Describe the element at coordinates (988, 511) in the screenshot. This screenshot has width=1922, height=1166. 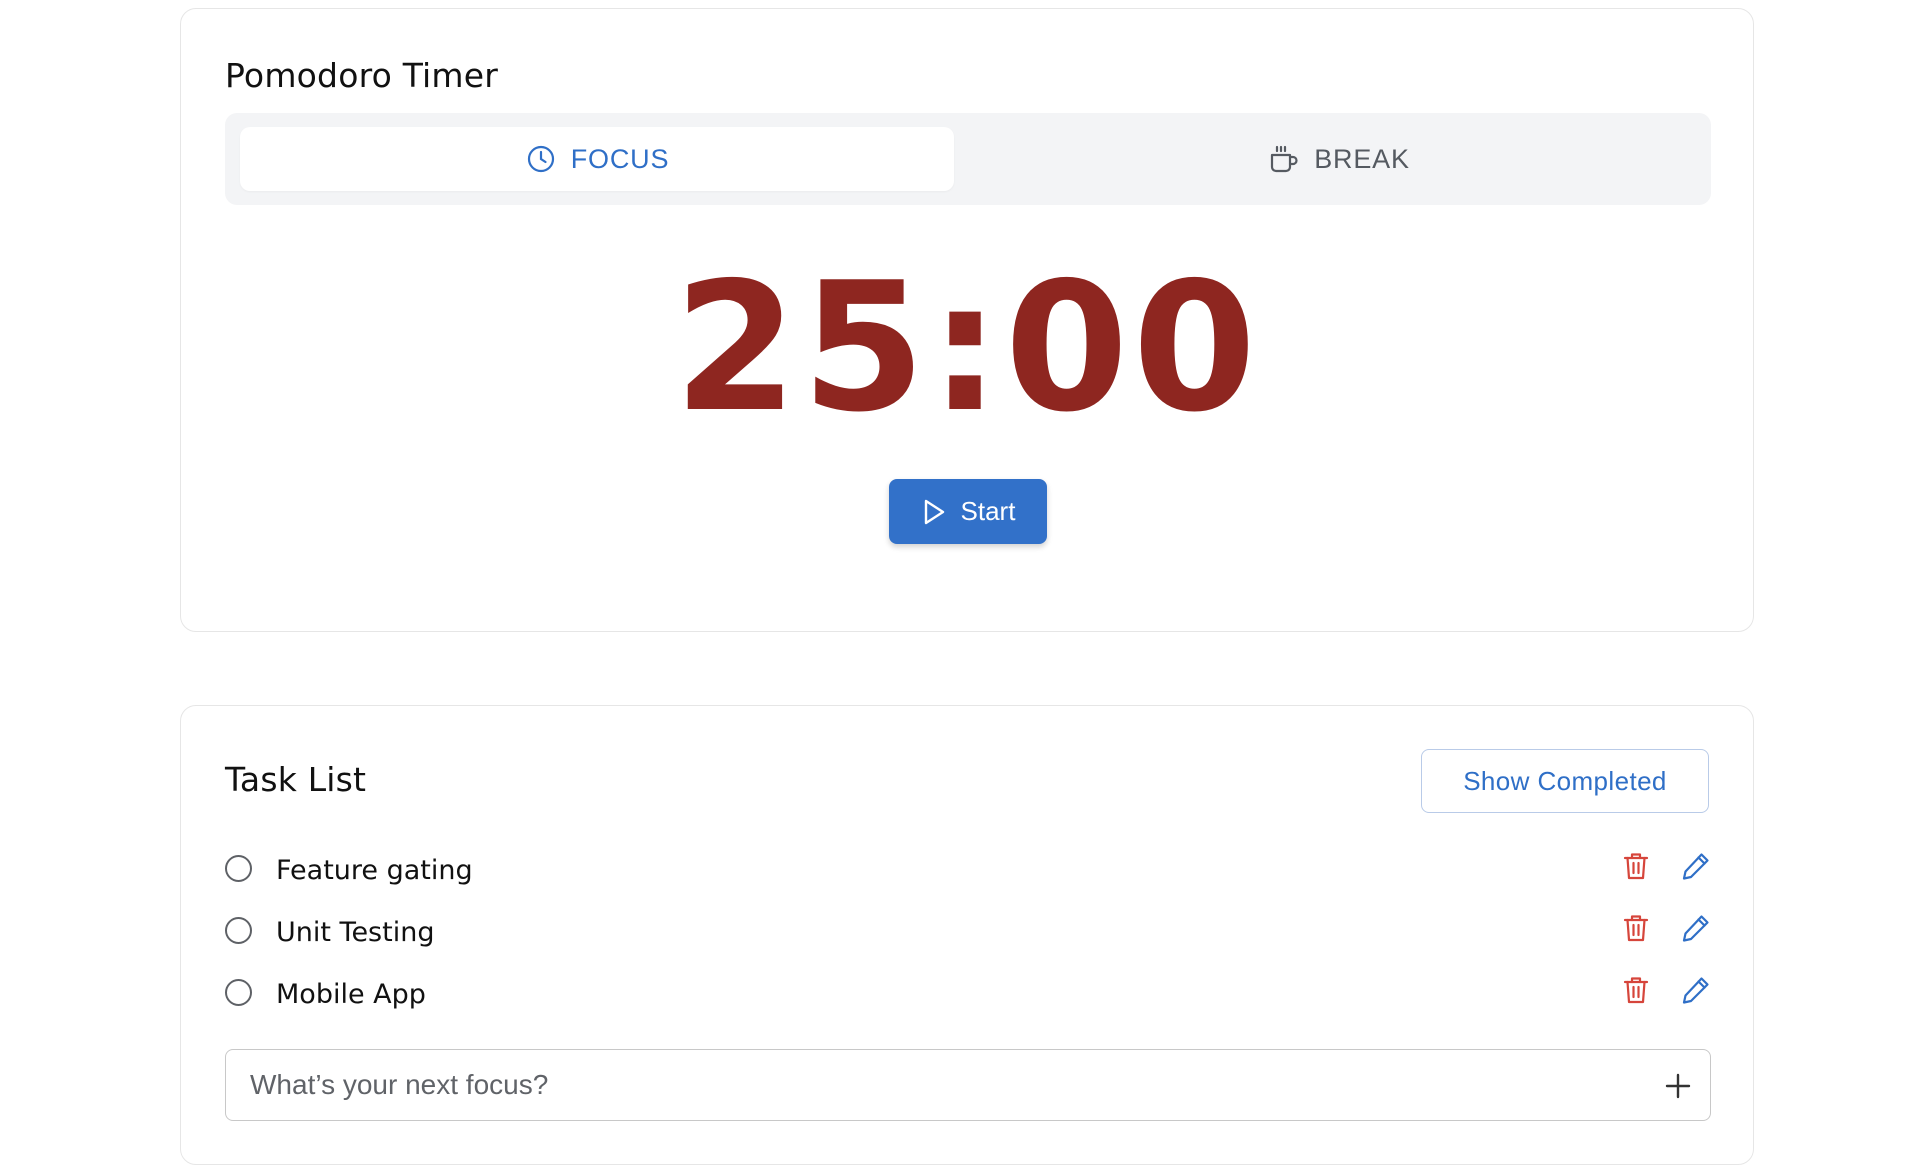
I see `start-label: Start` at that location.